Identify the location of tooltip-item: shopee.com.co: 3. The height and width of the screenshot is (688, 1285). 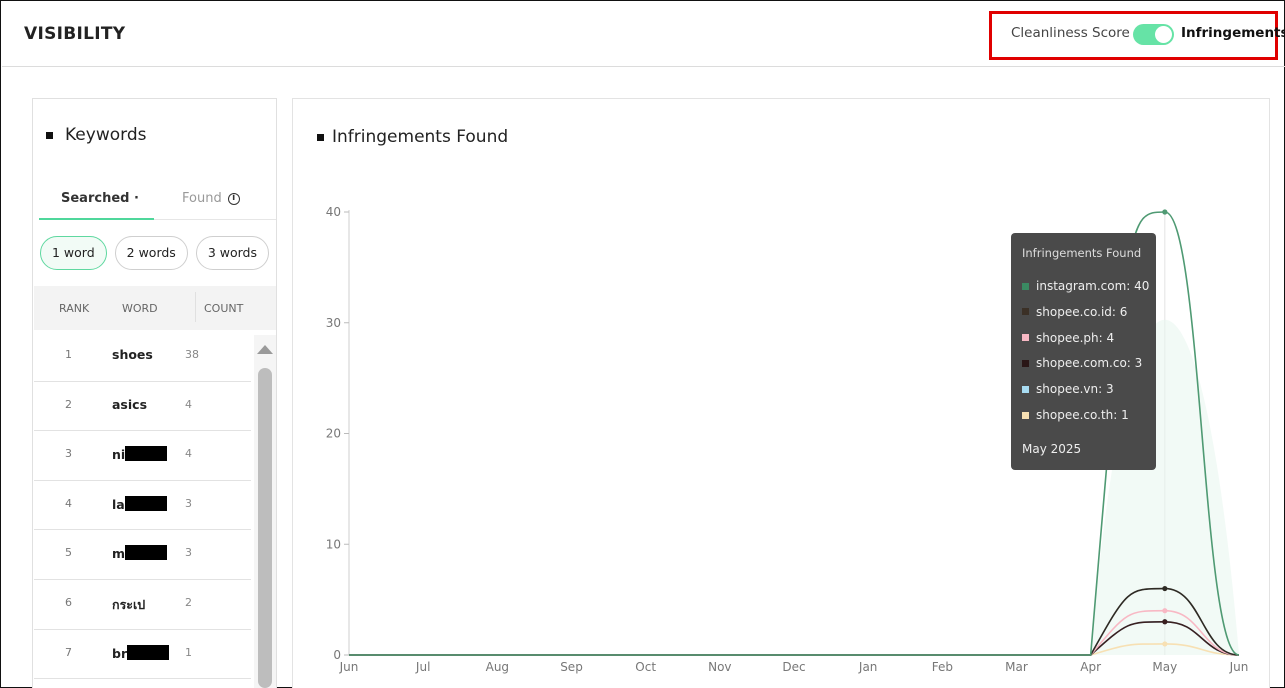
(1082, 363).